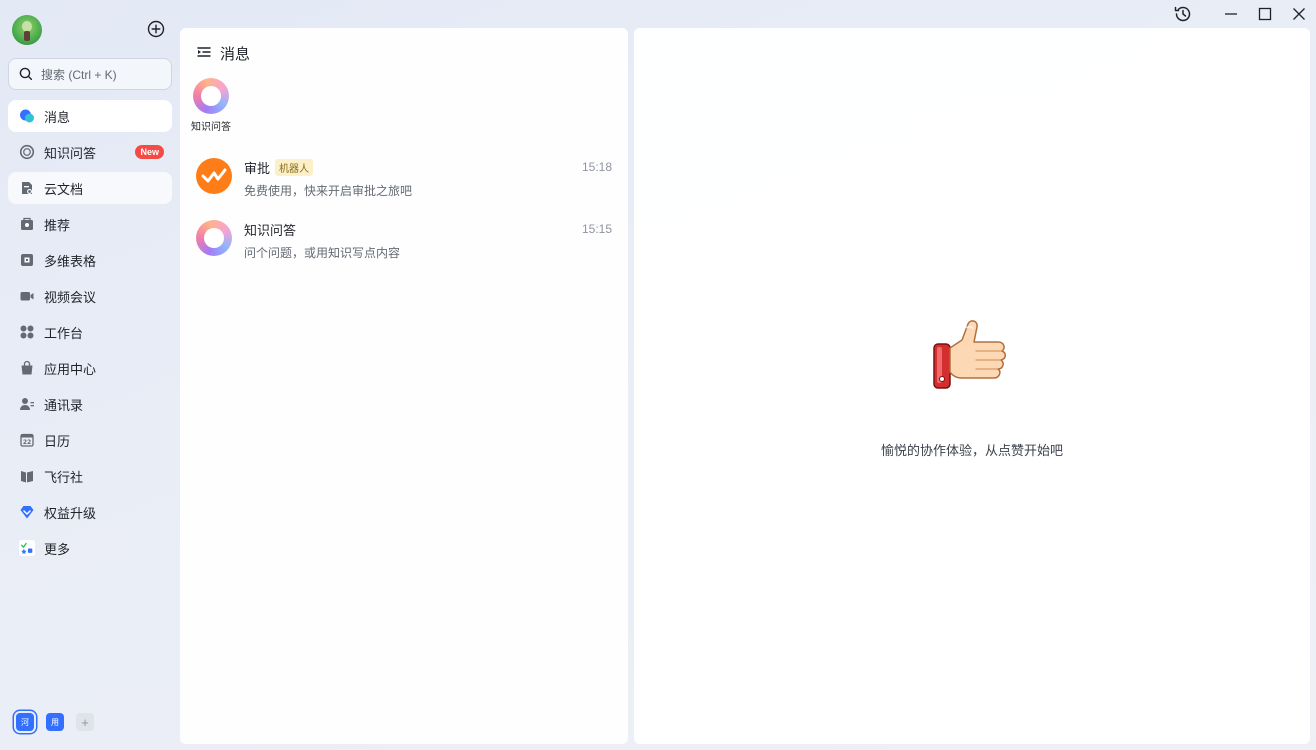 This screenshot has width=1316, height=750. What do you see at coordinates (27, 296) in the screenshot?
I see `video-meeting-icon` at bounding box center [27, 296].